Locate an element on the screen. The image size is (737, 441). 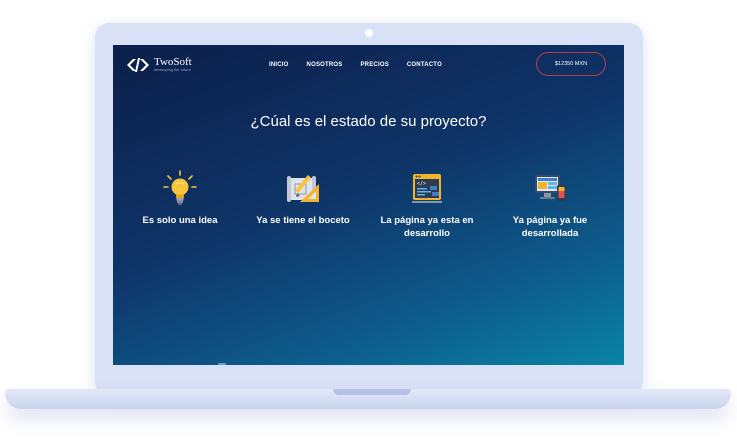
option-in-development: </> La página ya esta en desarrollo is located at coordinates (427, 205).